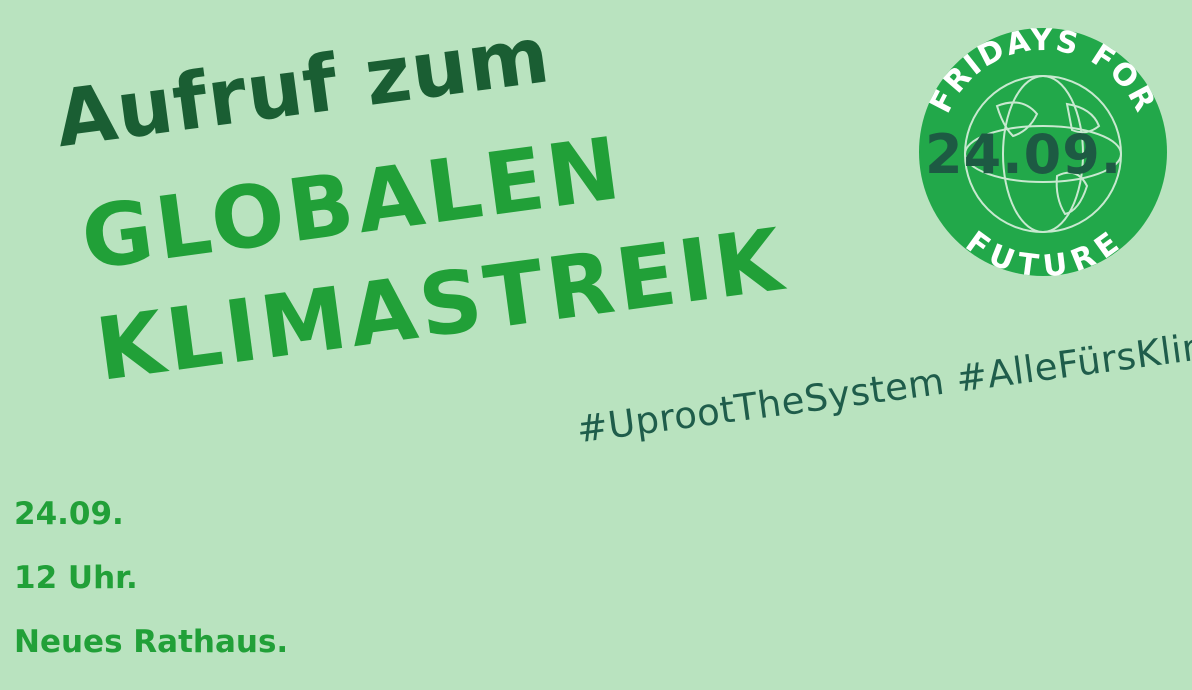 The width and height of the screenshot is (1192, 690). I want to click on event-time: 12 Uhr., so click(76, 578).